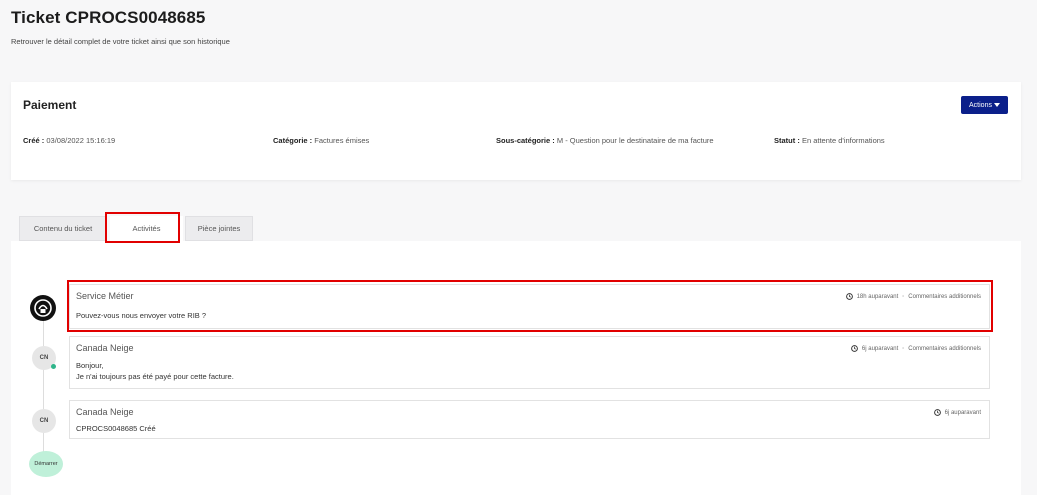 This screenshot has height=495, width=1037. Describe the element at coordinates (980, 105) in the screenshot. I see `actions-label: Actions` at that location.